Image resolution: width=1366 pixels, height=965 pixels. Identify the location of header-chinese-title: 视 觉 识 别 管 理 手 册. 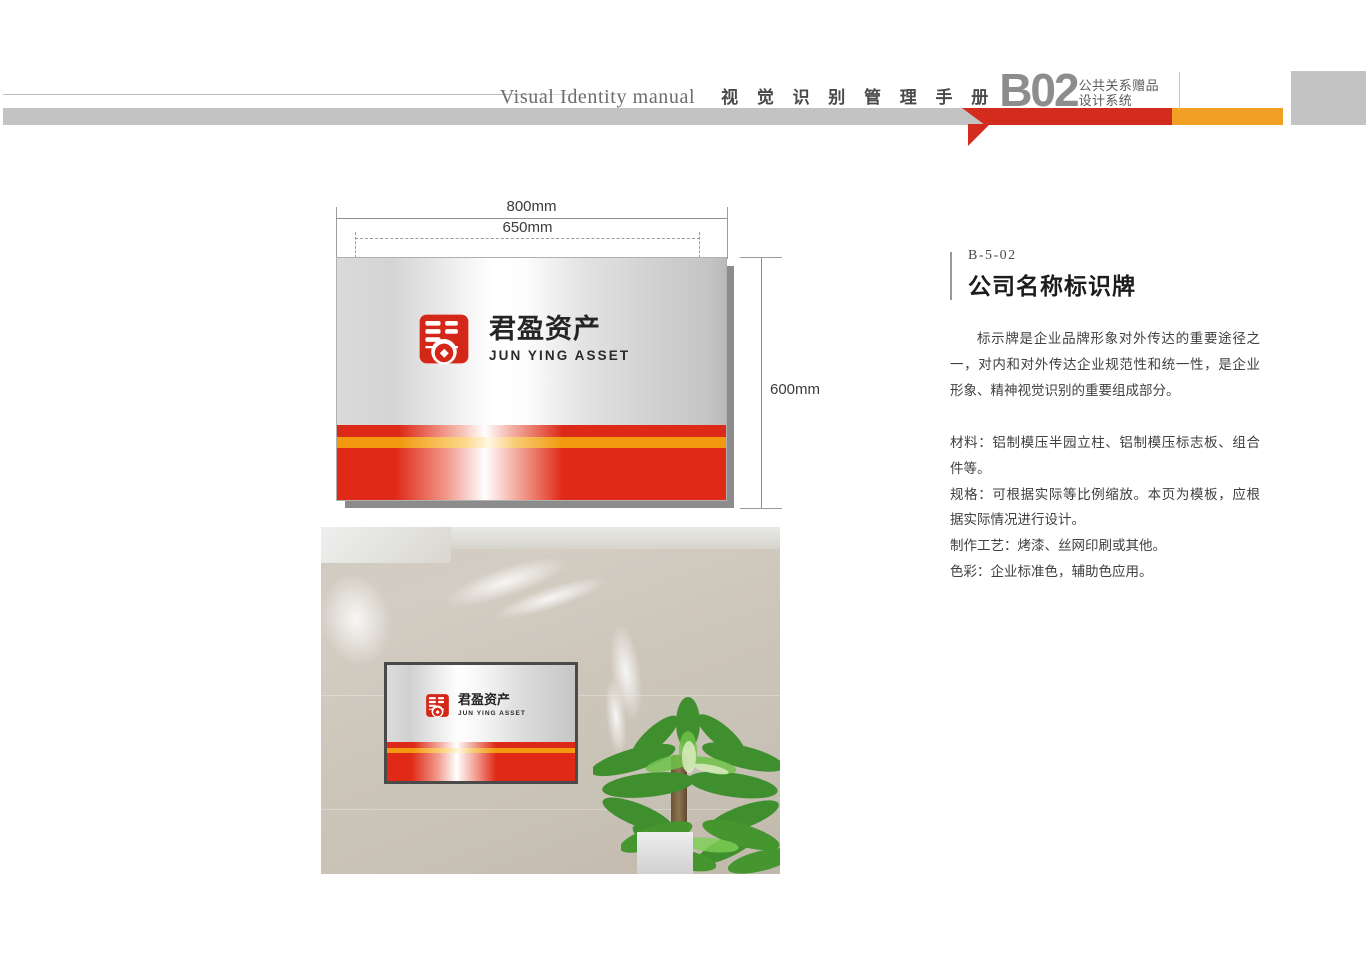
(858, 97).